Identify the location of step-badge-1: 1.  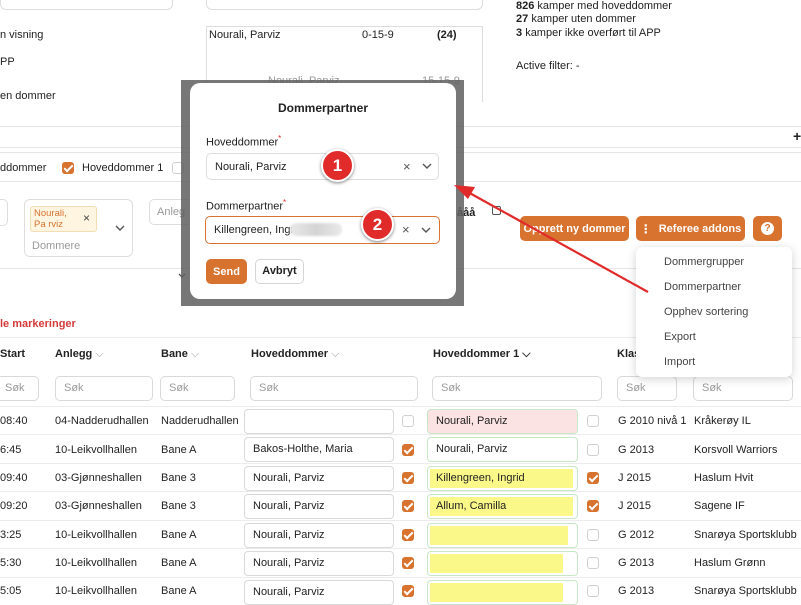
(337, 165).